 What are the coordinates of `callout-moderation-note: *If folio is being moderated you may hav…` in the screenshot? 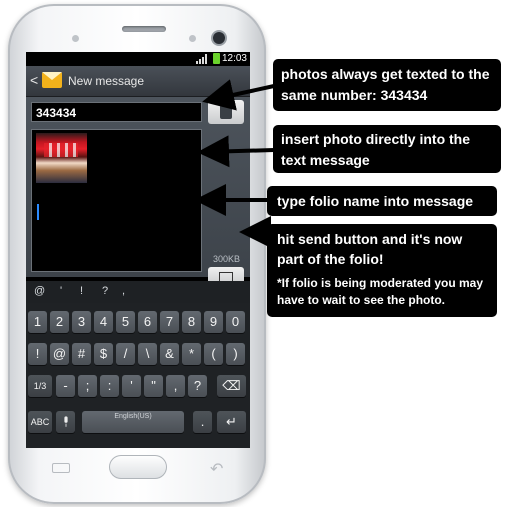 It's located at (380, 291).